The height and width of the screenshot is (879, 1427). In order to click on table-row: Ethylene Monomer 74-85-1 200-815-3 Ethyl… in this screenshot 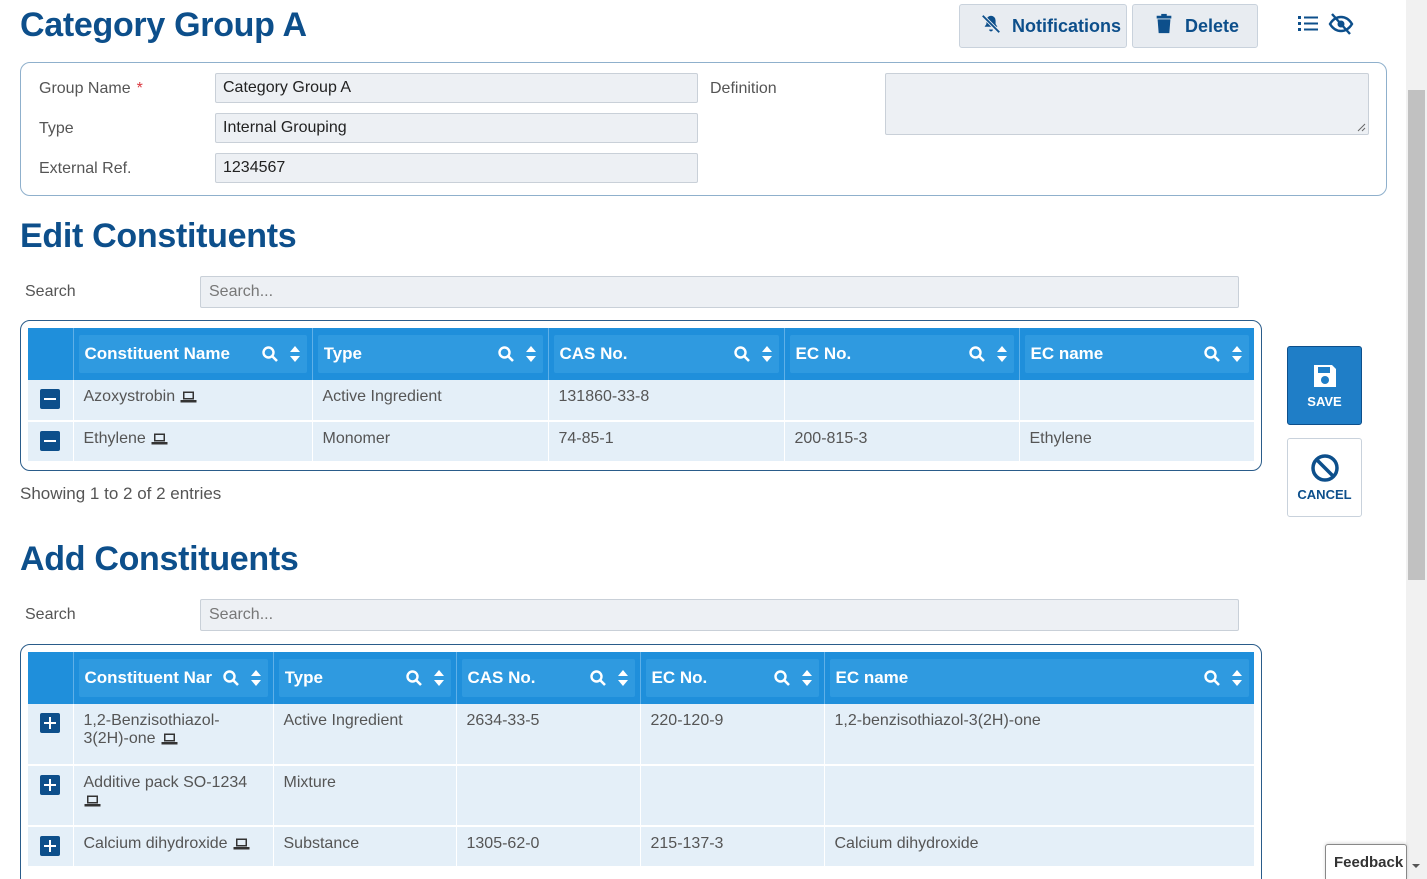, I will do `click(641, 442)`.